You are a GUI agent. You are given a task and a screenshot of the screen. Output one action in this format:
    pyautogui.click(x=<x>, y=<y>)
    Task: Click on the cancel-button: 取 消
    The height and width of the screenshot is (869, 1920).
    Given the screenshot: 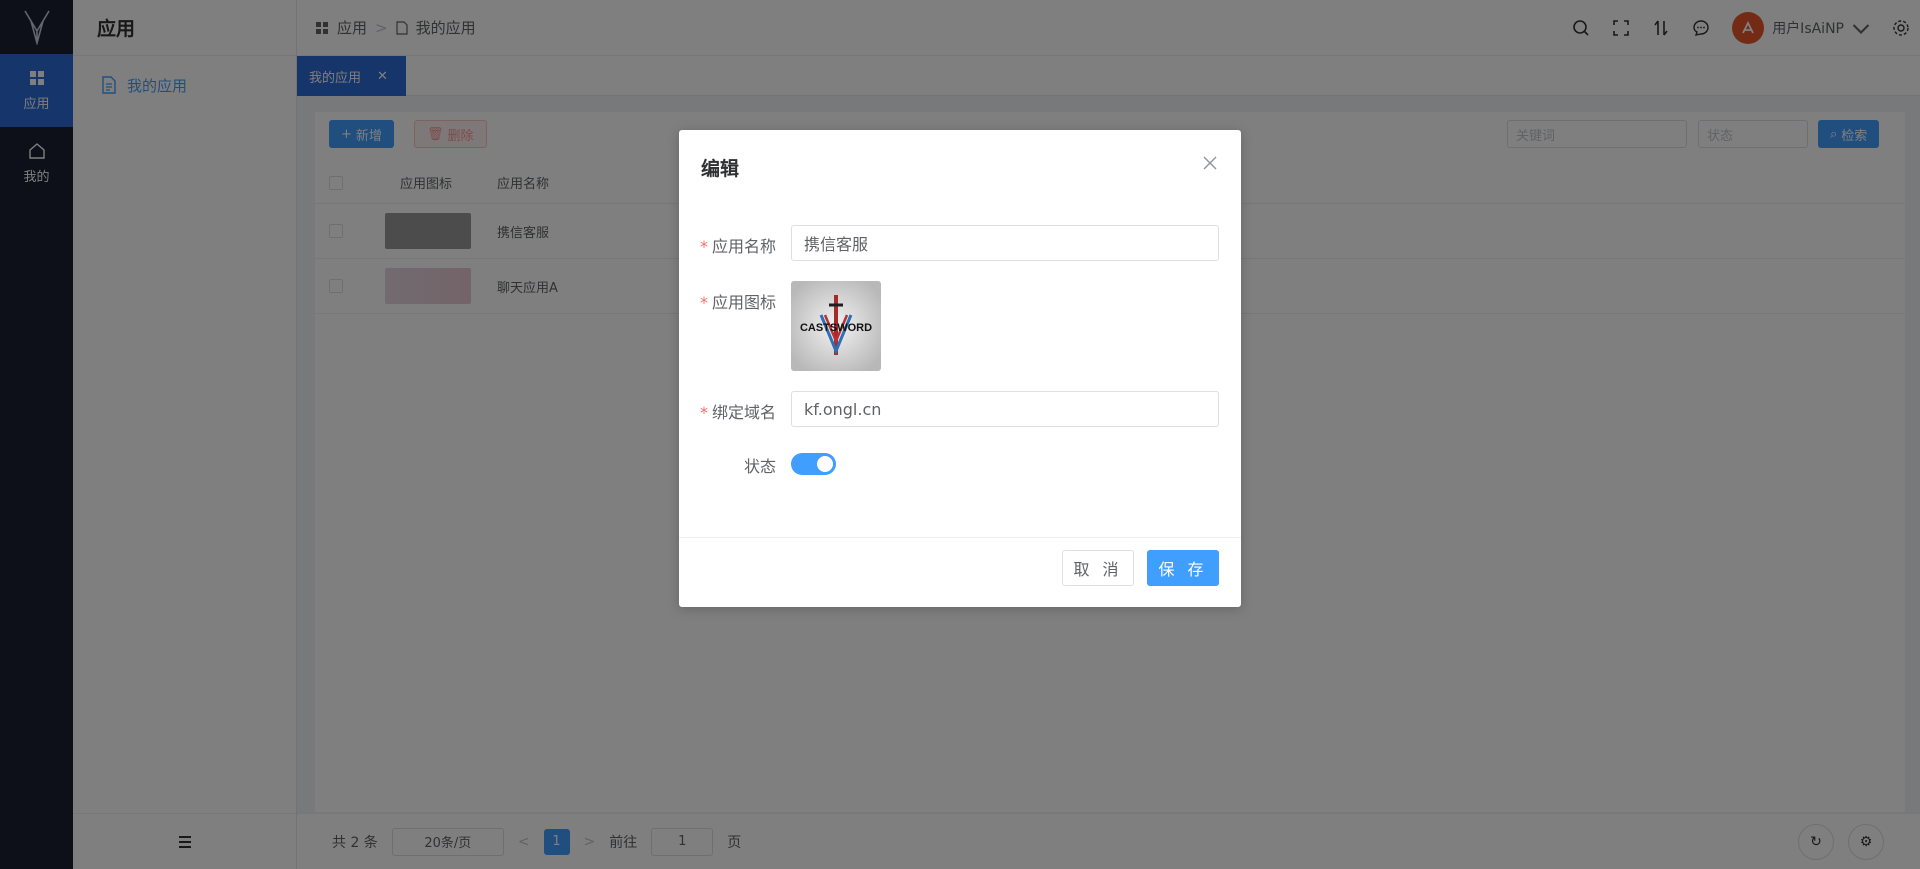 What is the action you would take?
    pyautogui.click(x=1098, y=568)
    